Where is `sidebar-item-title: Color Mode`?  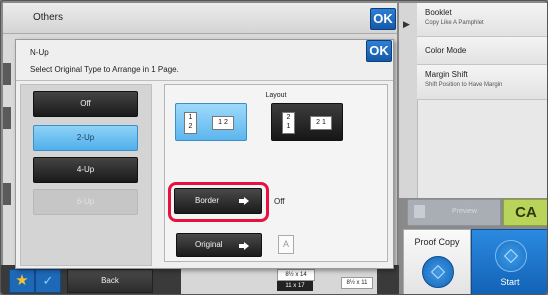 sidebar-item-title: Color Mode is located at coordinates (446, 50).